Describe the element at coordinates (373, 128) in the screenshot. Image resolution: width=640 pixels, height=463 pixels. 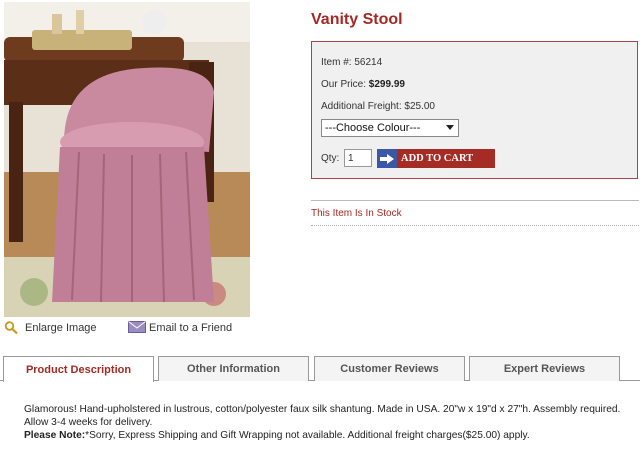
I see `colour-select-value: ---Choose Colour---` at that location.